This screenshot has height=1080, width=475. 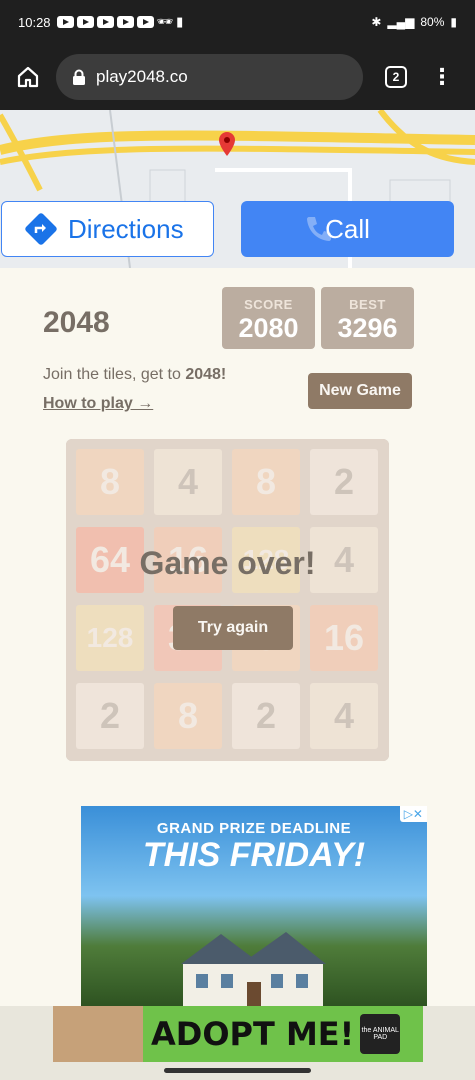 I want to click on home-button, so click(x=28, y=77).